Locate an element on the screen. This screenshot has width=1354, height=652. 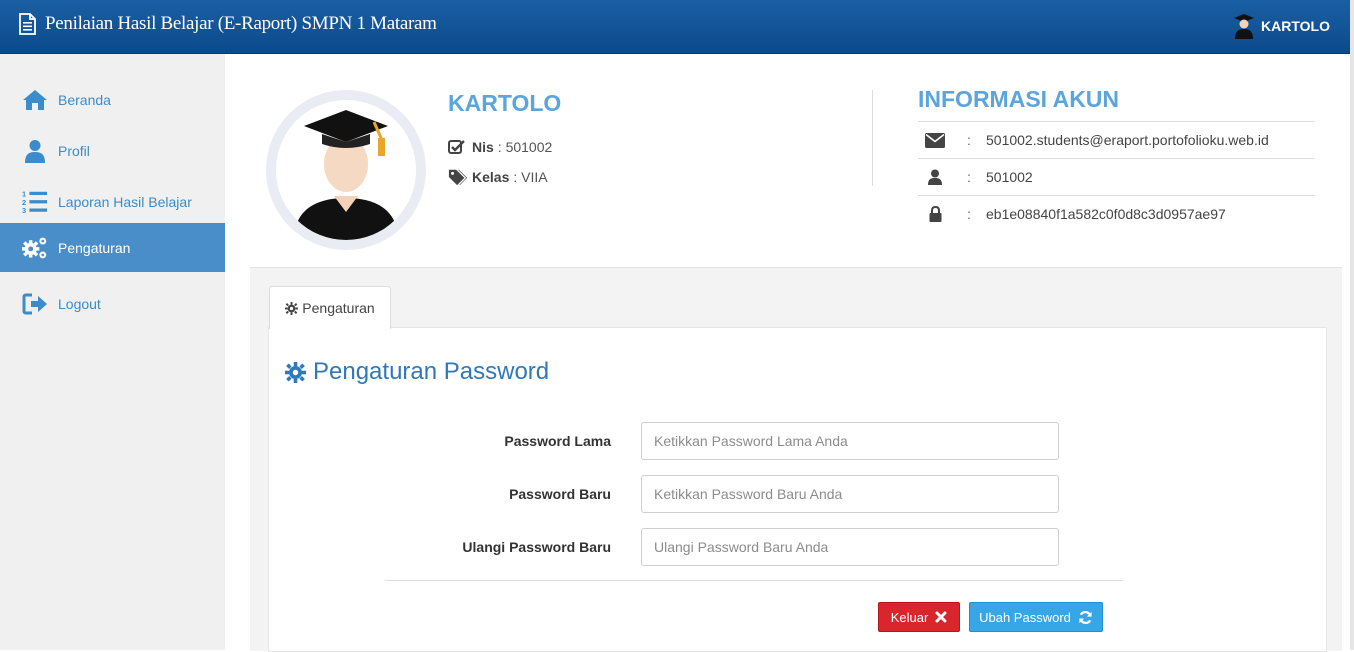
confirm-password-label: Ulangi Password Baru is located at coordinates (536, 547).